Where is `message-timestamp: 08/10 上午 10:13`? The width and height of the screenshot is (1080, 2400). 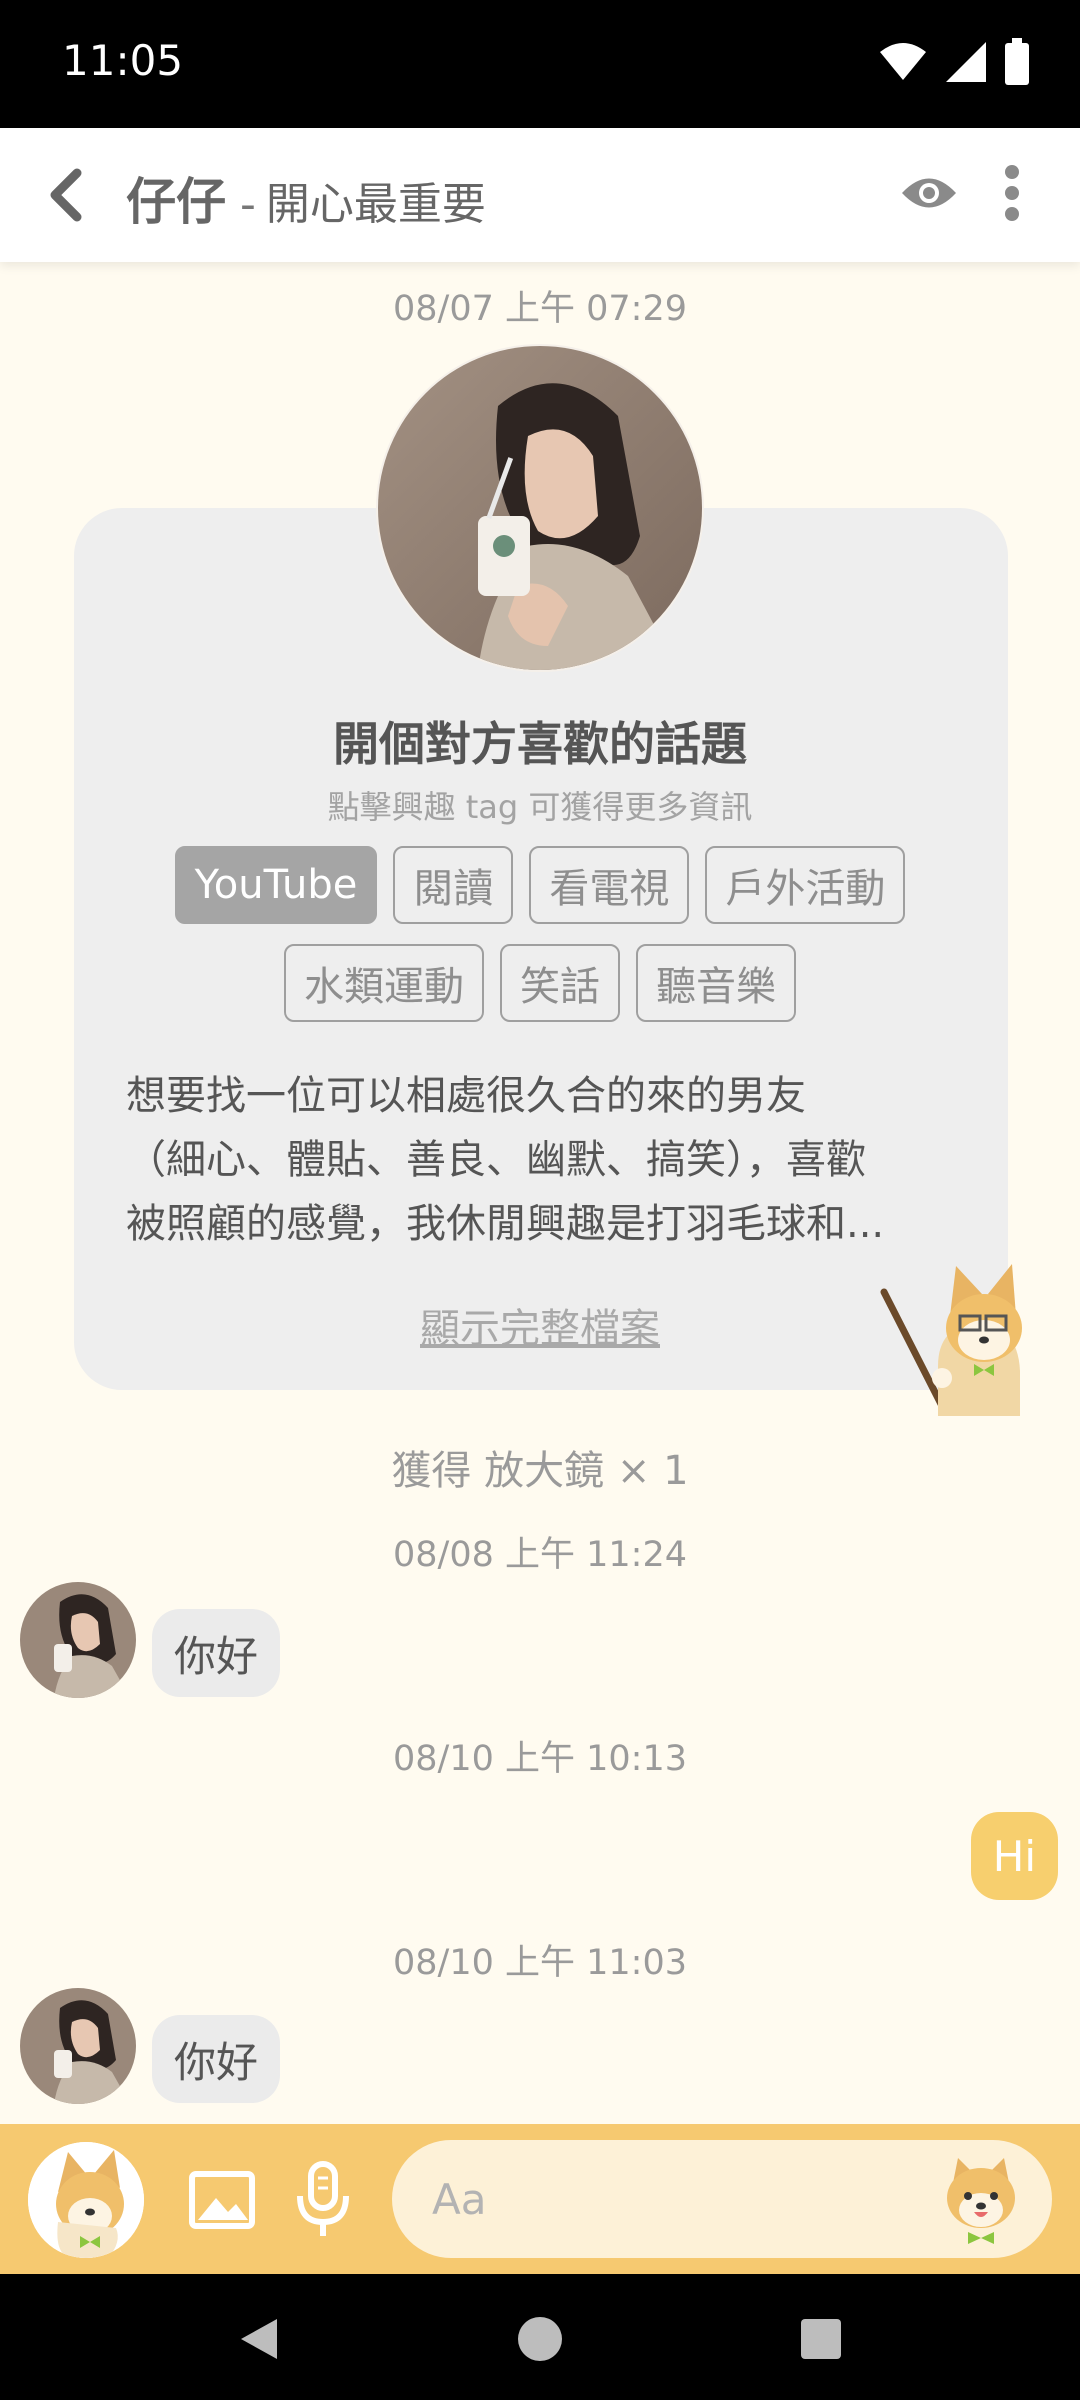
message-timestamp: 08/10 上午 10:13 is located at coordinates (540, 1759).